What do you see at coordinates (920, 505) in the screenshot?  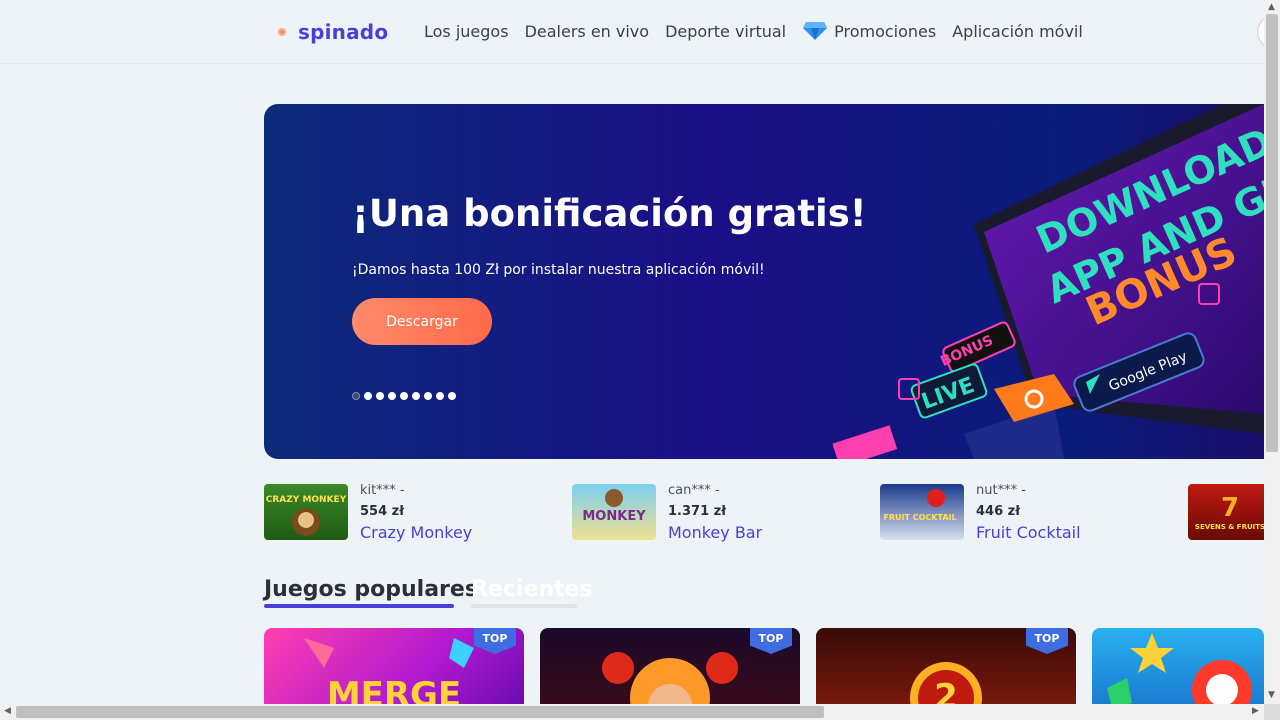 I see `fruit-cocktail-art-icon: FRUIT COCKTAIL` at bounding box center [920, 505].